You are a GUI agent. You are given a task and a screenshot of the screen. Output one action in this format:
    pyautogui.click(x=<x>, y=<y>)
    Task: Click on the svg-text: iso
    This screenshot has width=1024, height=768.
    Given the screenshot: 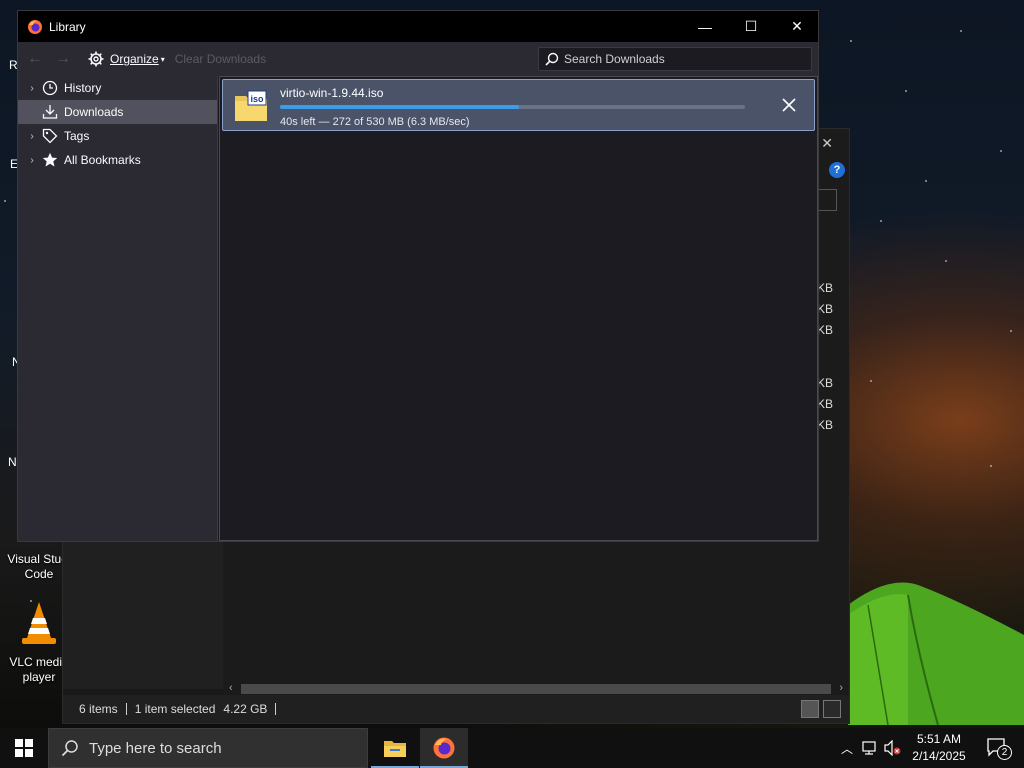 What is the action you would take?
    pyautogui.click(x=257, y=99)
    